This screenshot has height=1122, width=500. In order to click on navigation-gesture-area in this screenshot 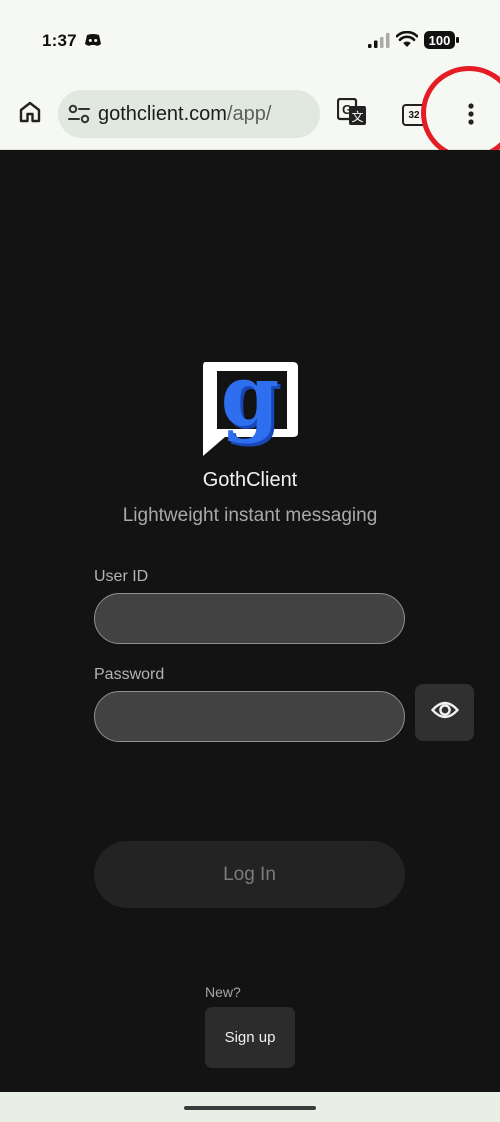, I will do `click(250, 1107)`.